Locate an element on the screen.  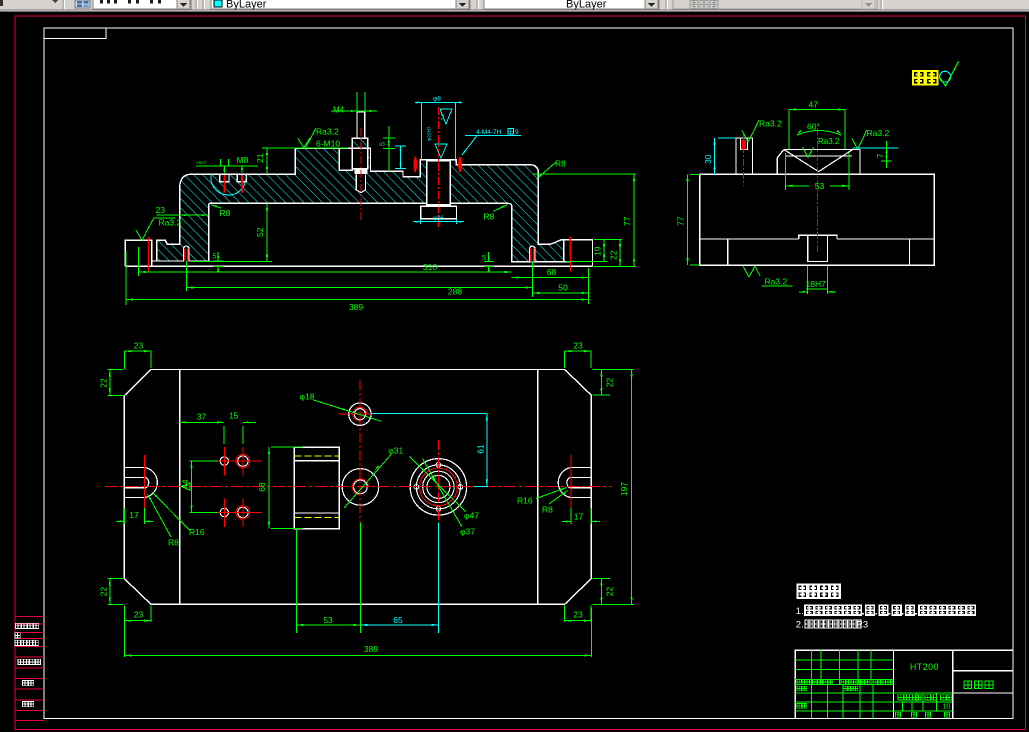
svg-text: 60° is located at coordinates (813, 127).